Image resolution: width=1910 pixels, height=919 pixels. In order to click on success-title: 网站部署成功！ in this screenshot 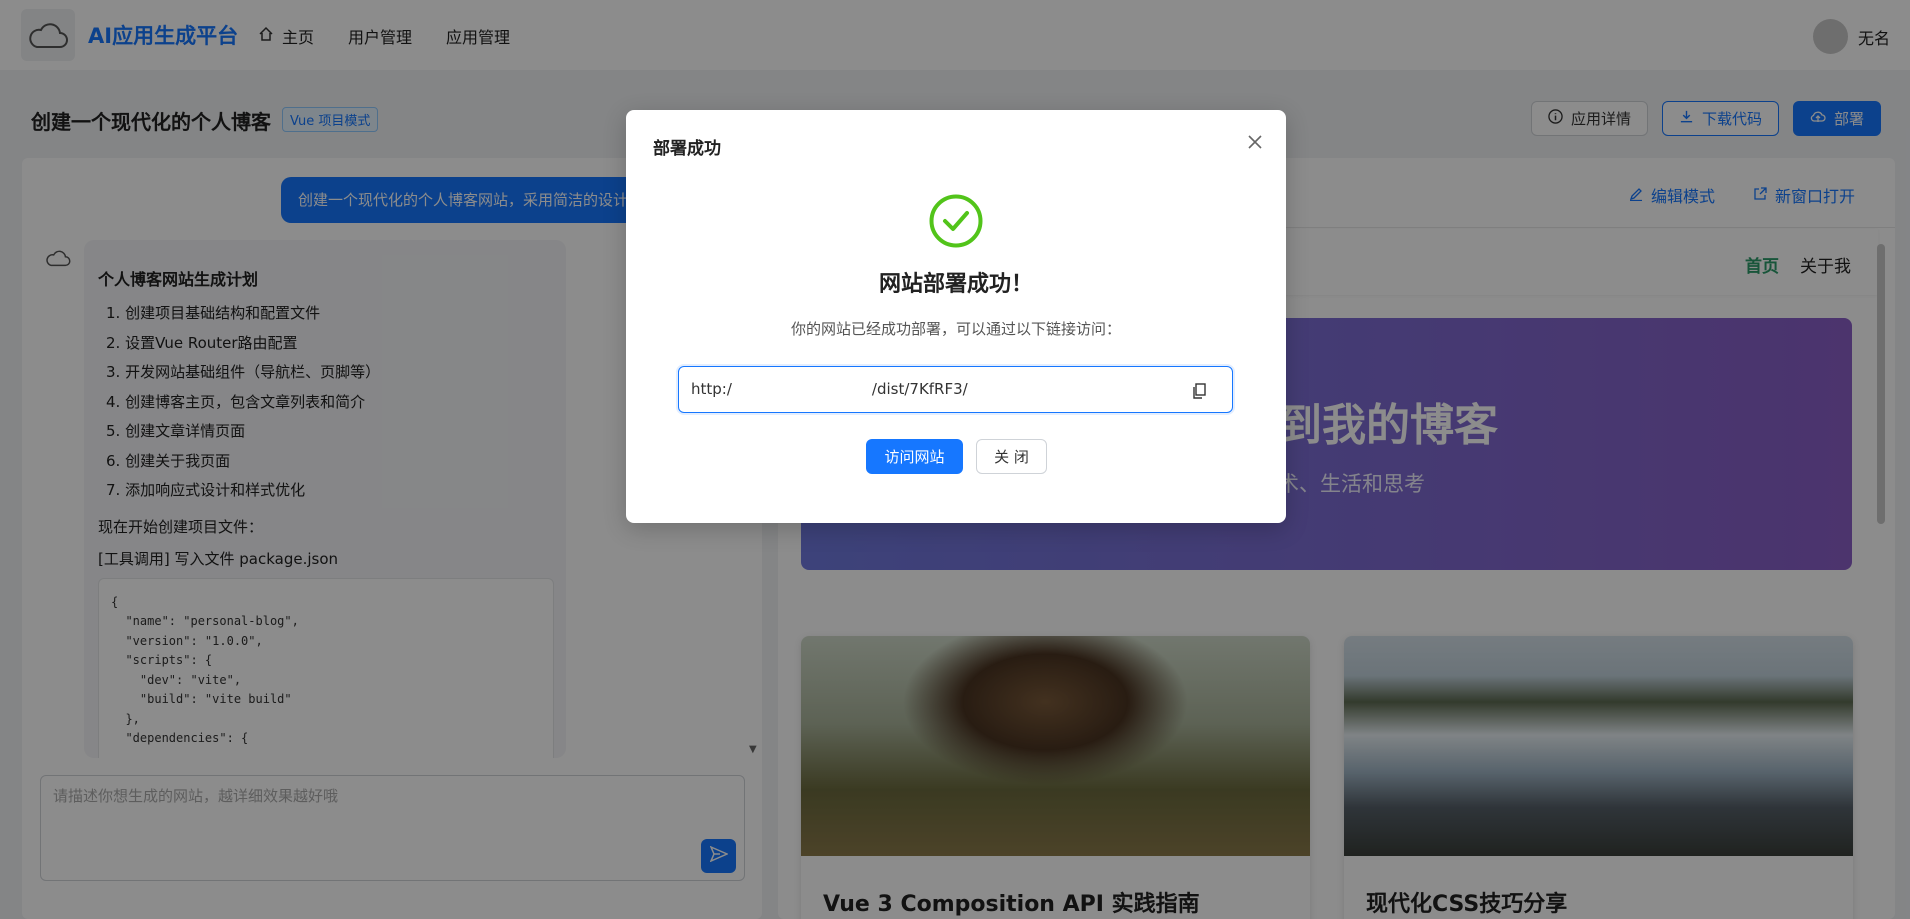, I will do `click(955, 284)`.